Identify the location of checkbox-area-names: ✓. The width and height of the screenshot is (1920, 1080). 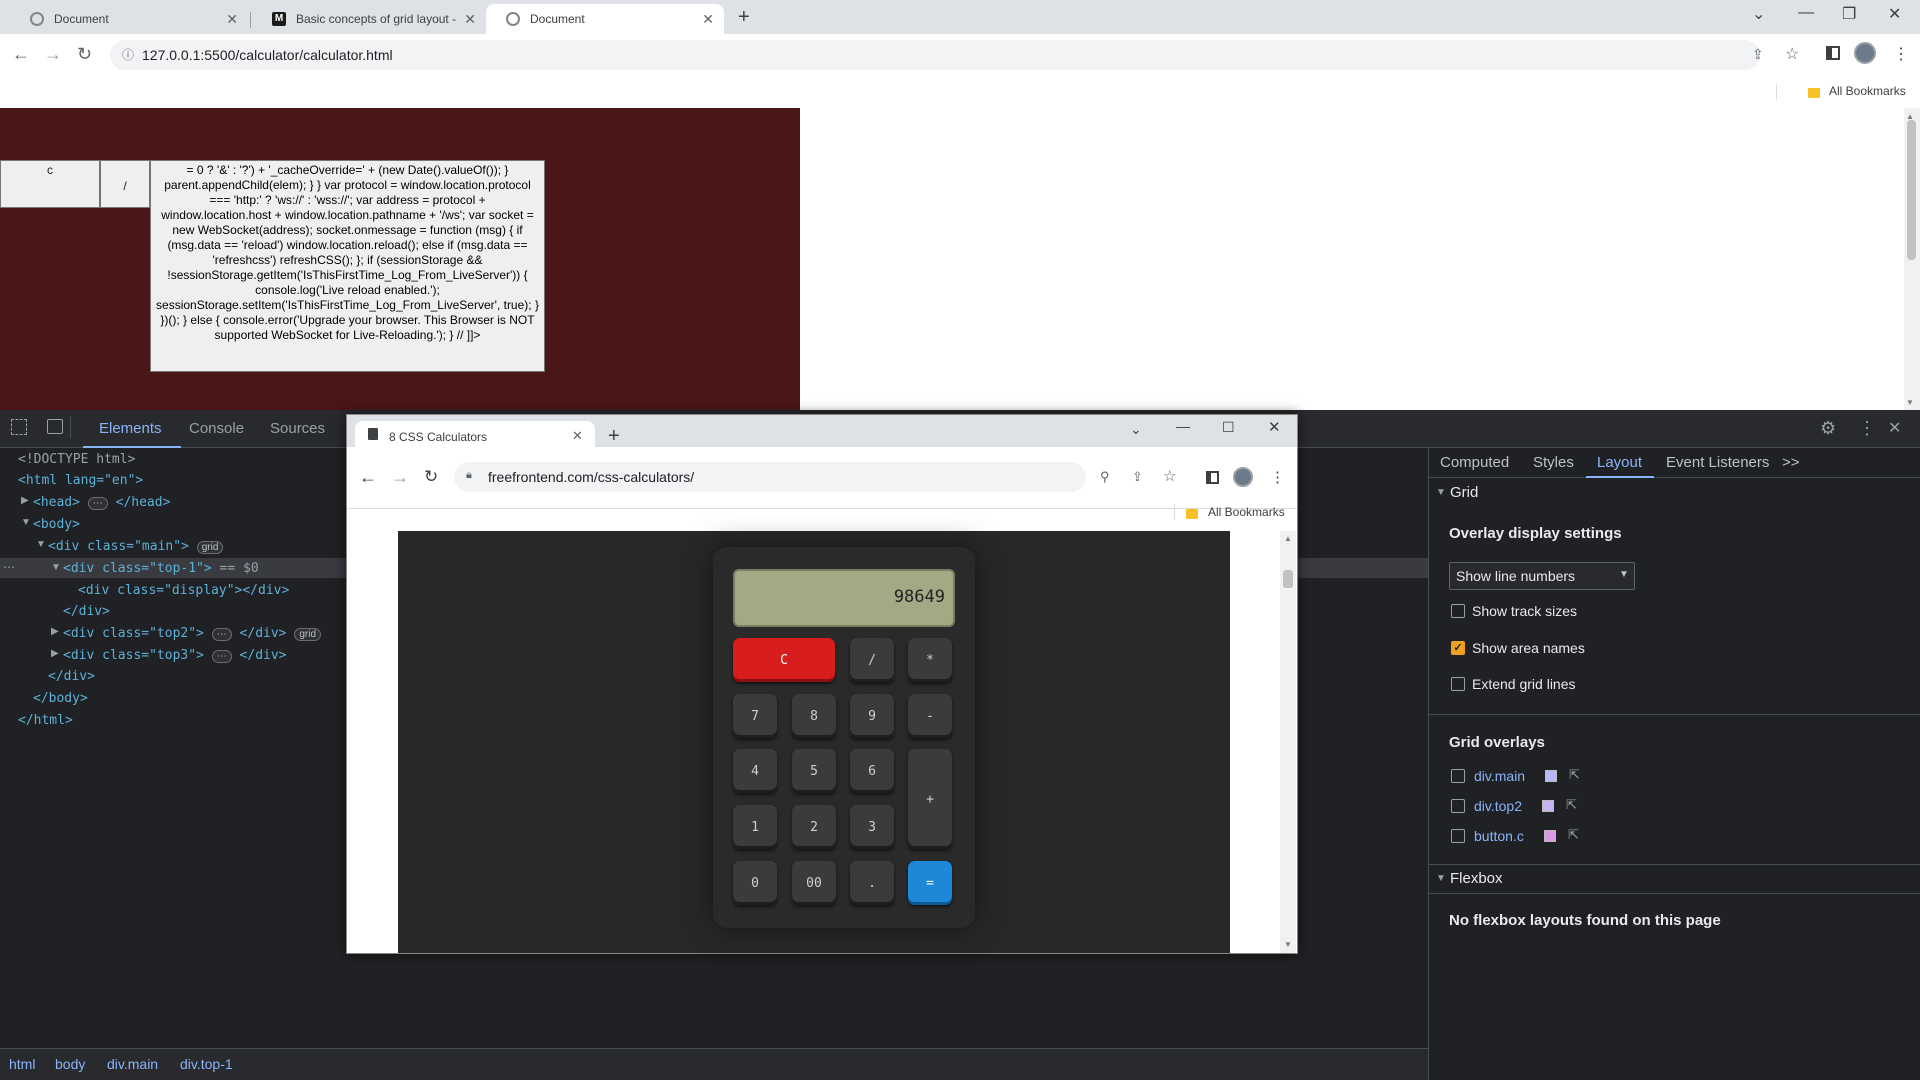
(1458, 648).